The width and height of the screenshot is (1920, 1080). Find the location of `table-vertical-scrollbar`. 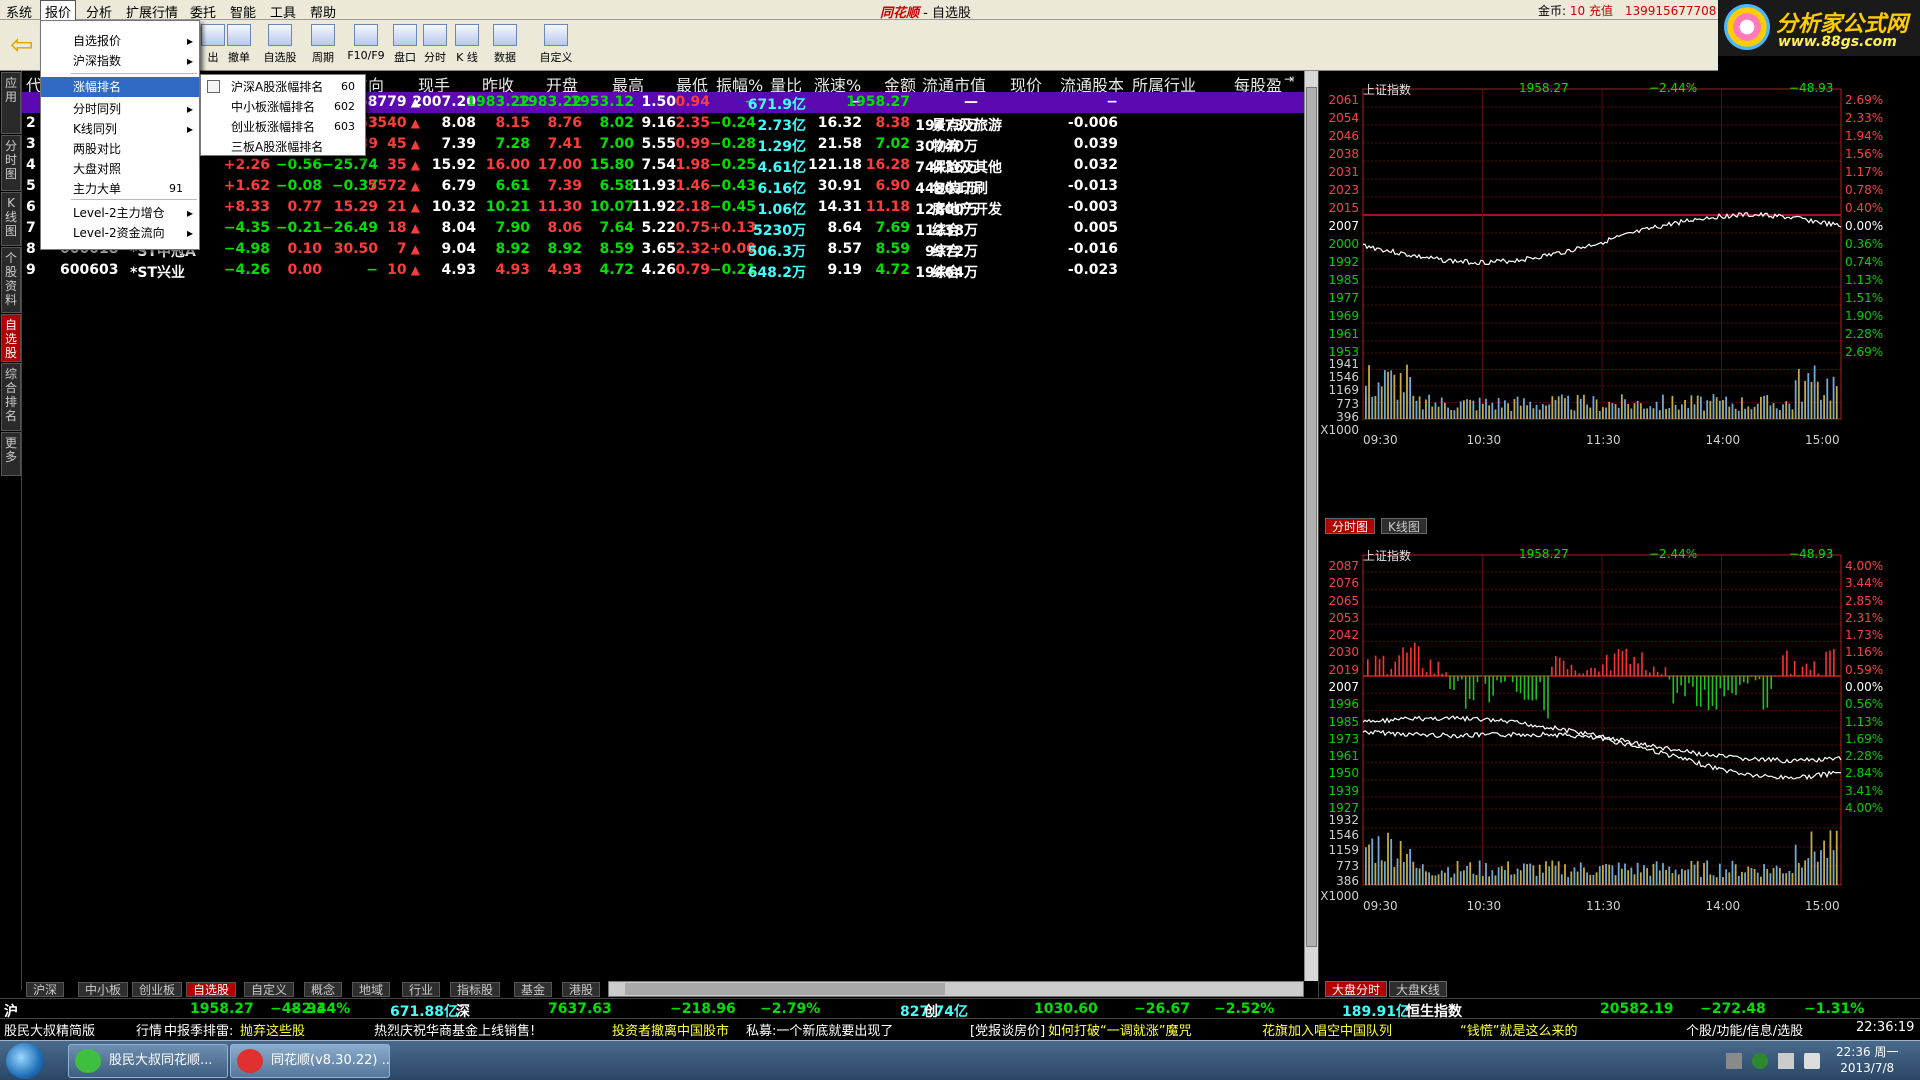

table-vertical-scrollbar is located at coordinates (1311, 526).